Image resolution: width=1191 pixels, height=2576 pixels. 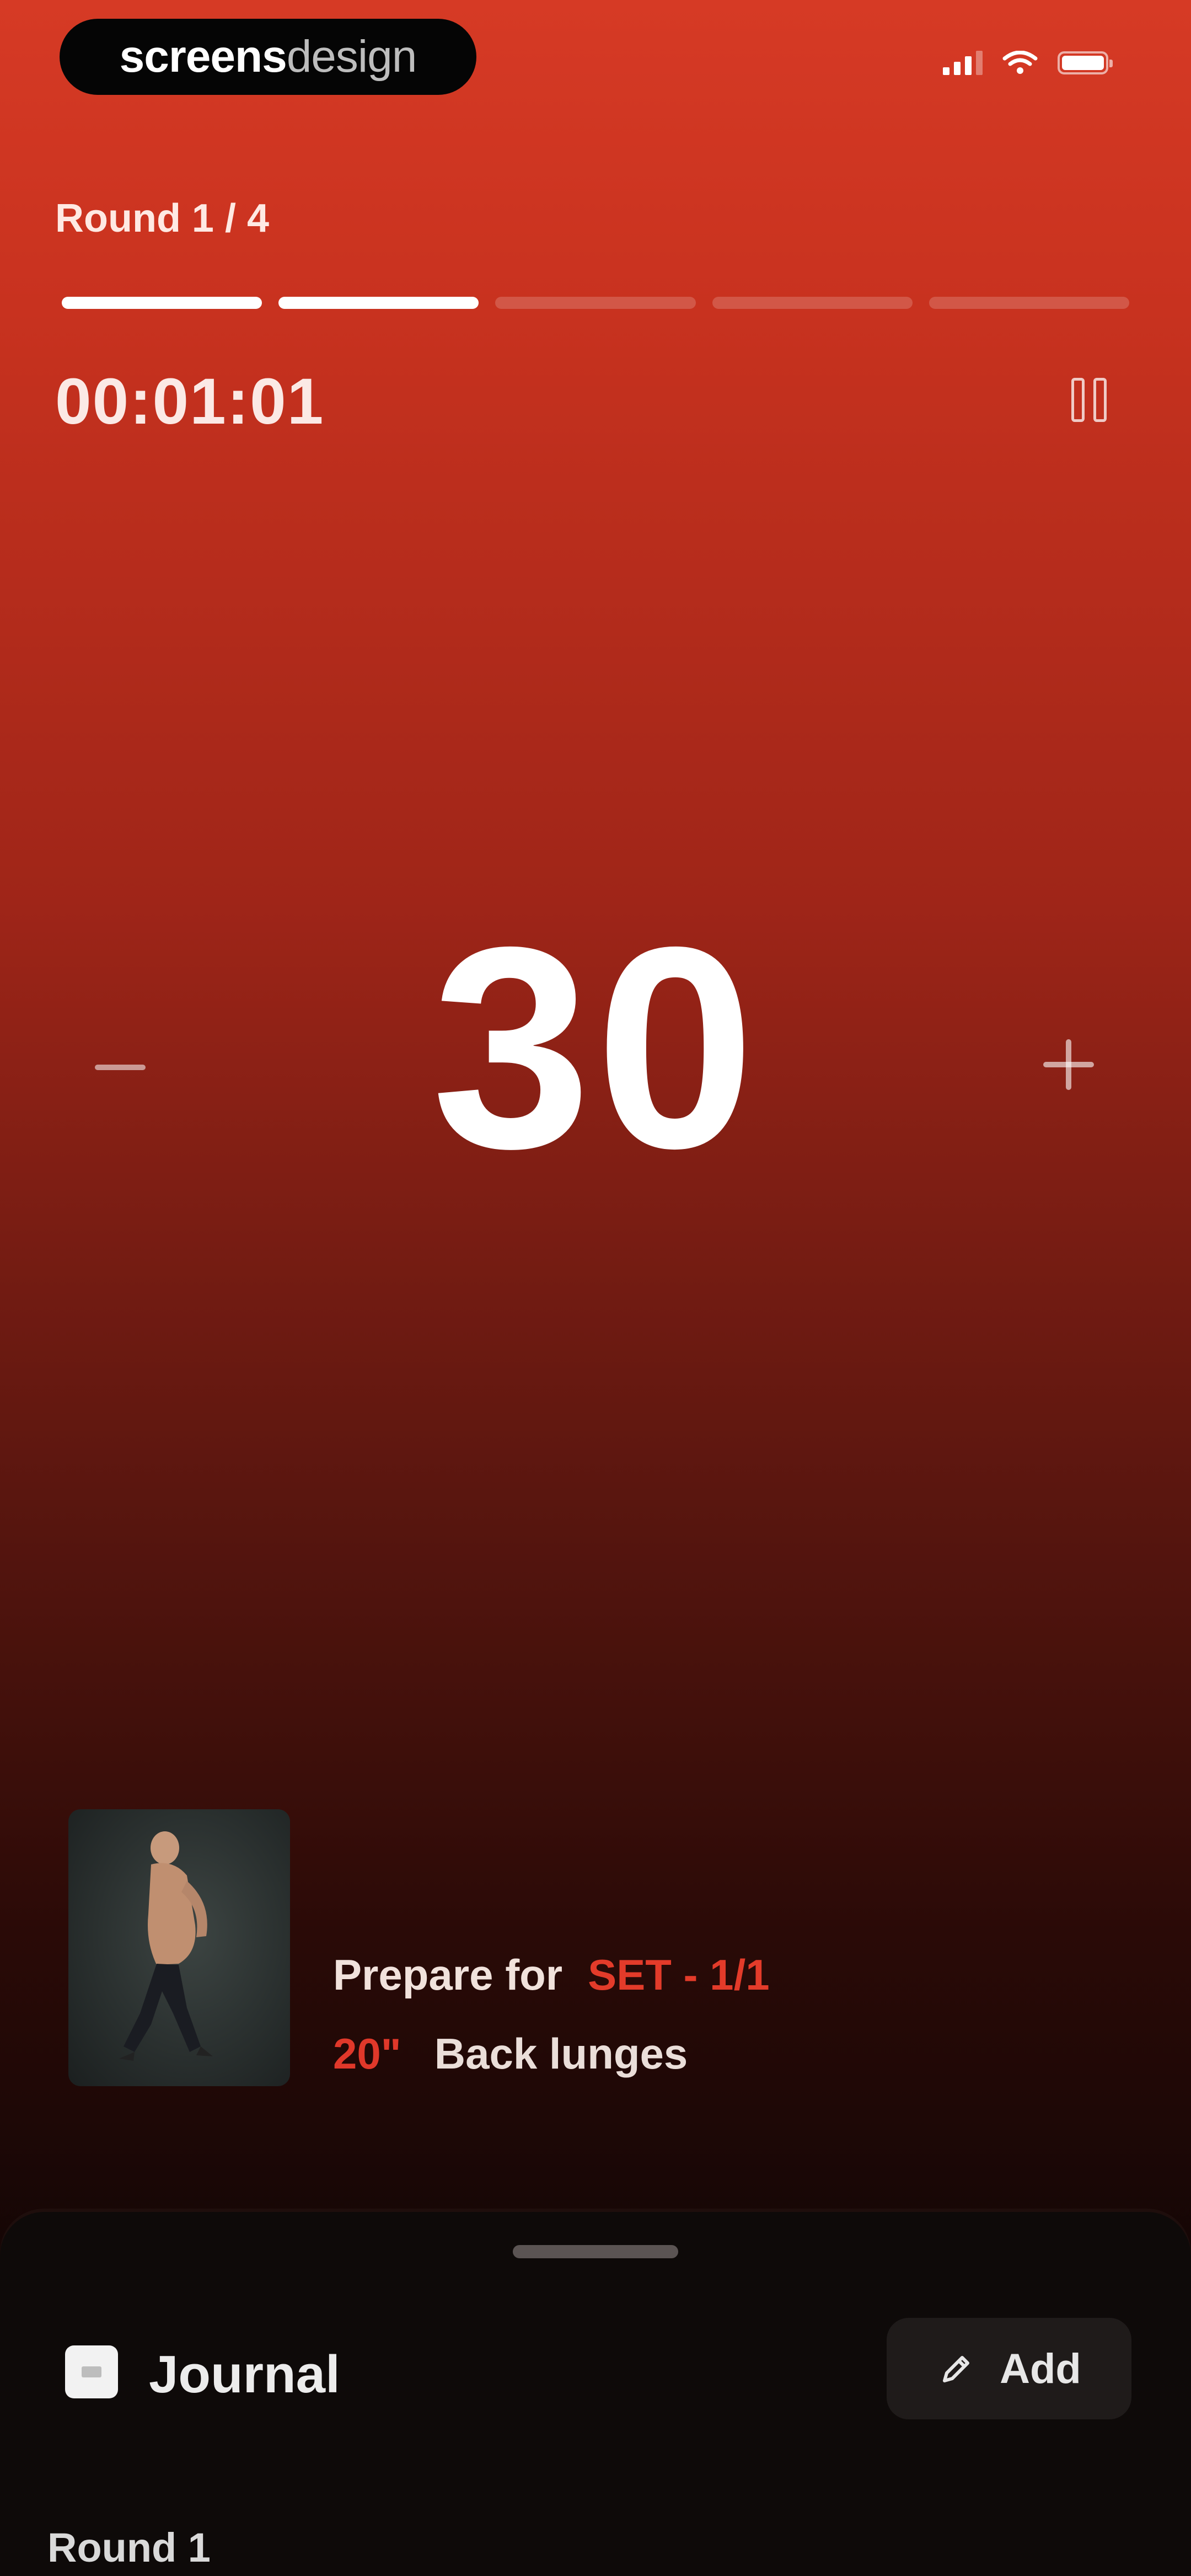 I want to click on battery-icon, so click(x=1085, y=62).